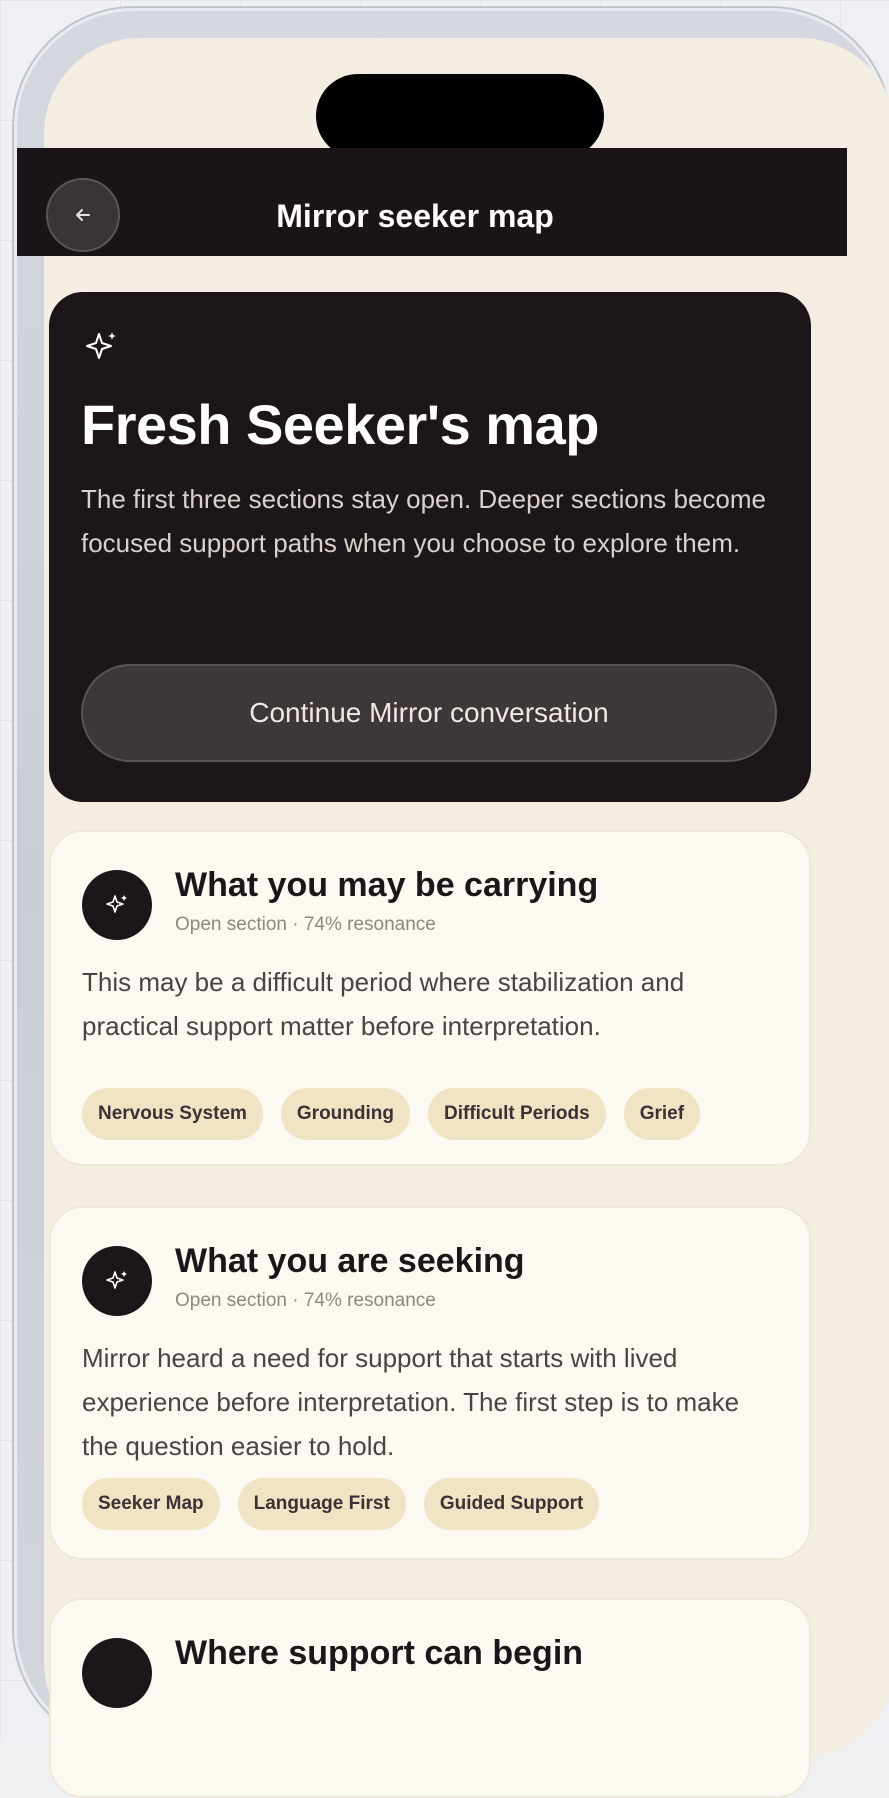 Image resolution: width=889 pixels, height=1798 pixels. What do you see at coordinates (151, 1504) in the screenshot?
I see `tag-chip: Seeker Map` at bounding box center [151, 1504].